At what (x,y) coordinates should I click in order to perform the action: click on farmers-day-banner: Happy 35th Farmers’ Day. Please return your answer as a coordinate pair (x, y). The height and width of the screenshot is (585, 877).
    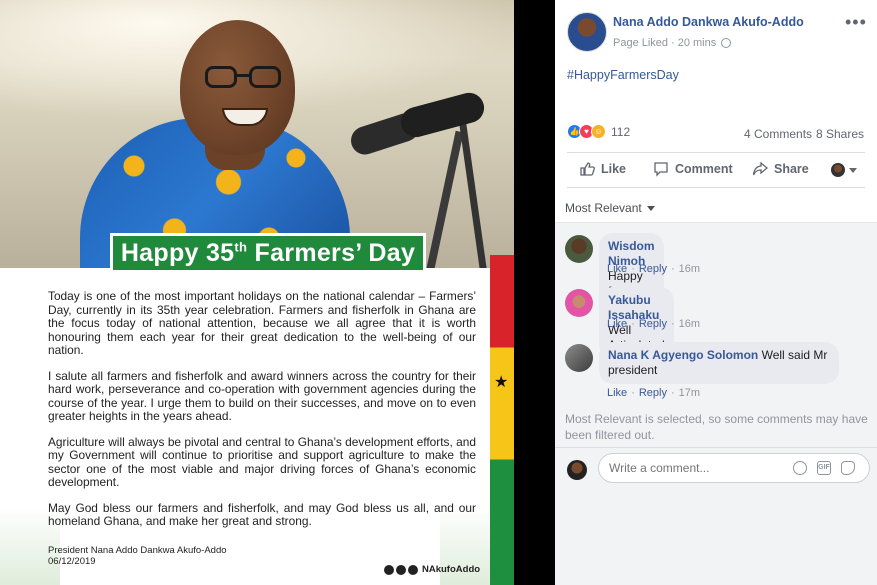
    Looking at the image, I should click on (268, 253).